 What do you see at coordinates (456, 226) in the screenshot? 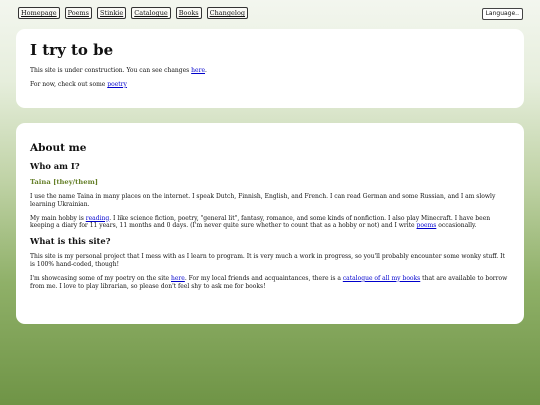
I see `hobby-text-c: occasionally.` at bounding box center [456, 226].